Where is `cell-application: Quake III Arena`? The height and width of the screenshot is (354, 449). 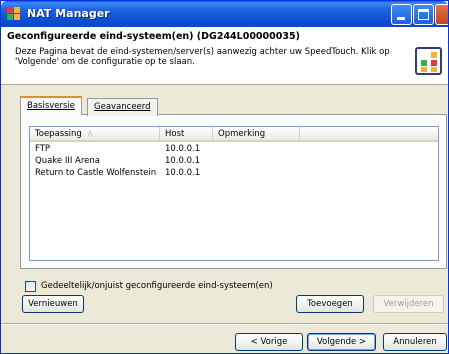 cell-application: Quake III Arena is located at coordinates (68, 161).